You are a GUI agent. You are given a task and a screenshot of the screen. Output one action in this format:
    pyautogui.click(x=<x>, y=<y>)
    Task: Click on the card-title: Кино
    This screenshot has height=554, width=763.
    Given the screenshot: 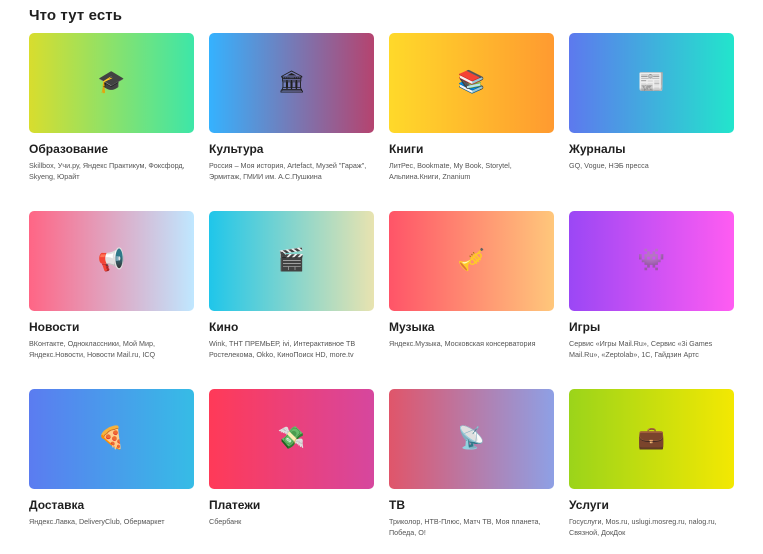 What is the action you would take?
    pyautogui.click(x=224, y=327)
    